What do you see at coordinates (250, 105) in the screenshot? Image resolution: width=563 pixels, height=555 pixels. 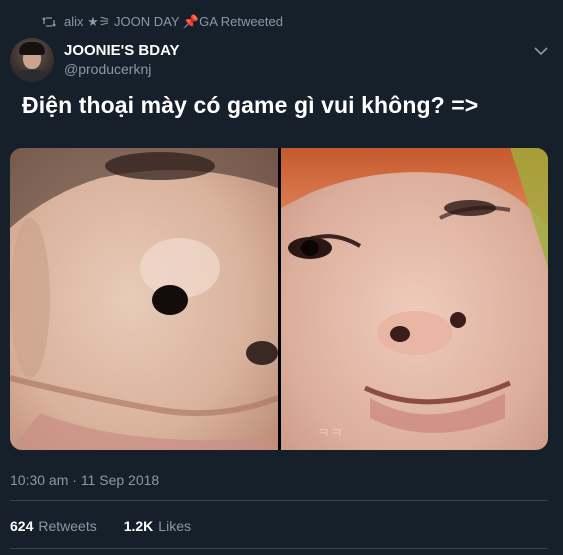 I see `tweet-text: Điện thoại mày có game gì vui không? =>` at bounding box center [250, 105].